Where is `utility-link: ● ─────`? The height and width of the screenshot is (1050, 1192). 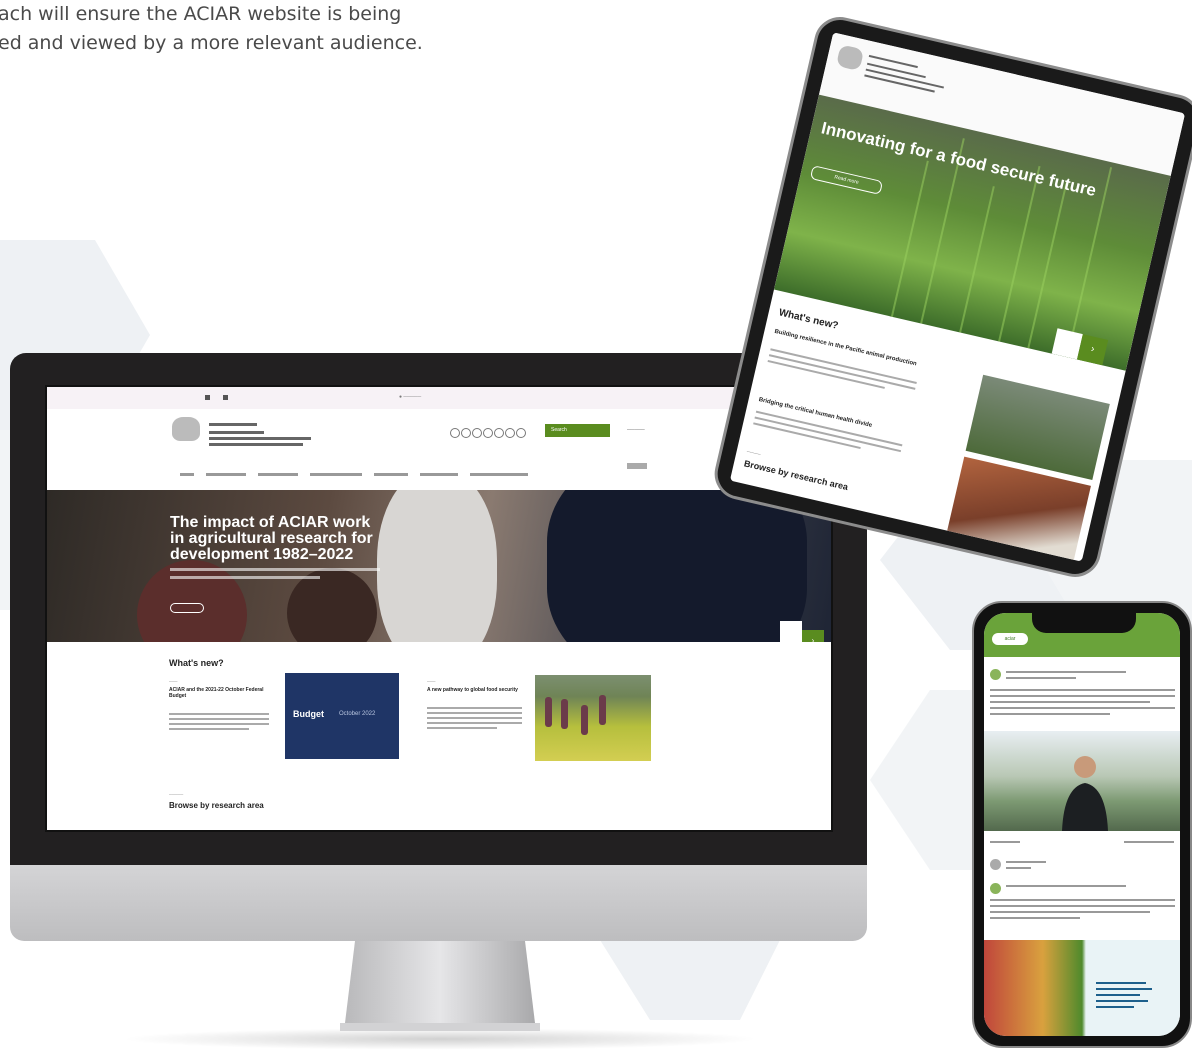 utility-link: ● ───── is located at coordinates (410, 397).